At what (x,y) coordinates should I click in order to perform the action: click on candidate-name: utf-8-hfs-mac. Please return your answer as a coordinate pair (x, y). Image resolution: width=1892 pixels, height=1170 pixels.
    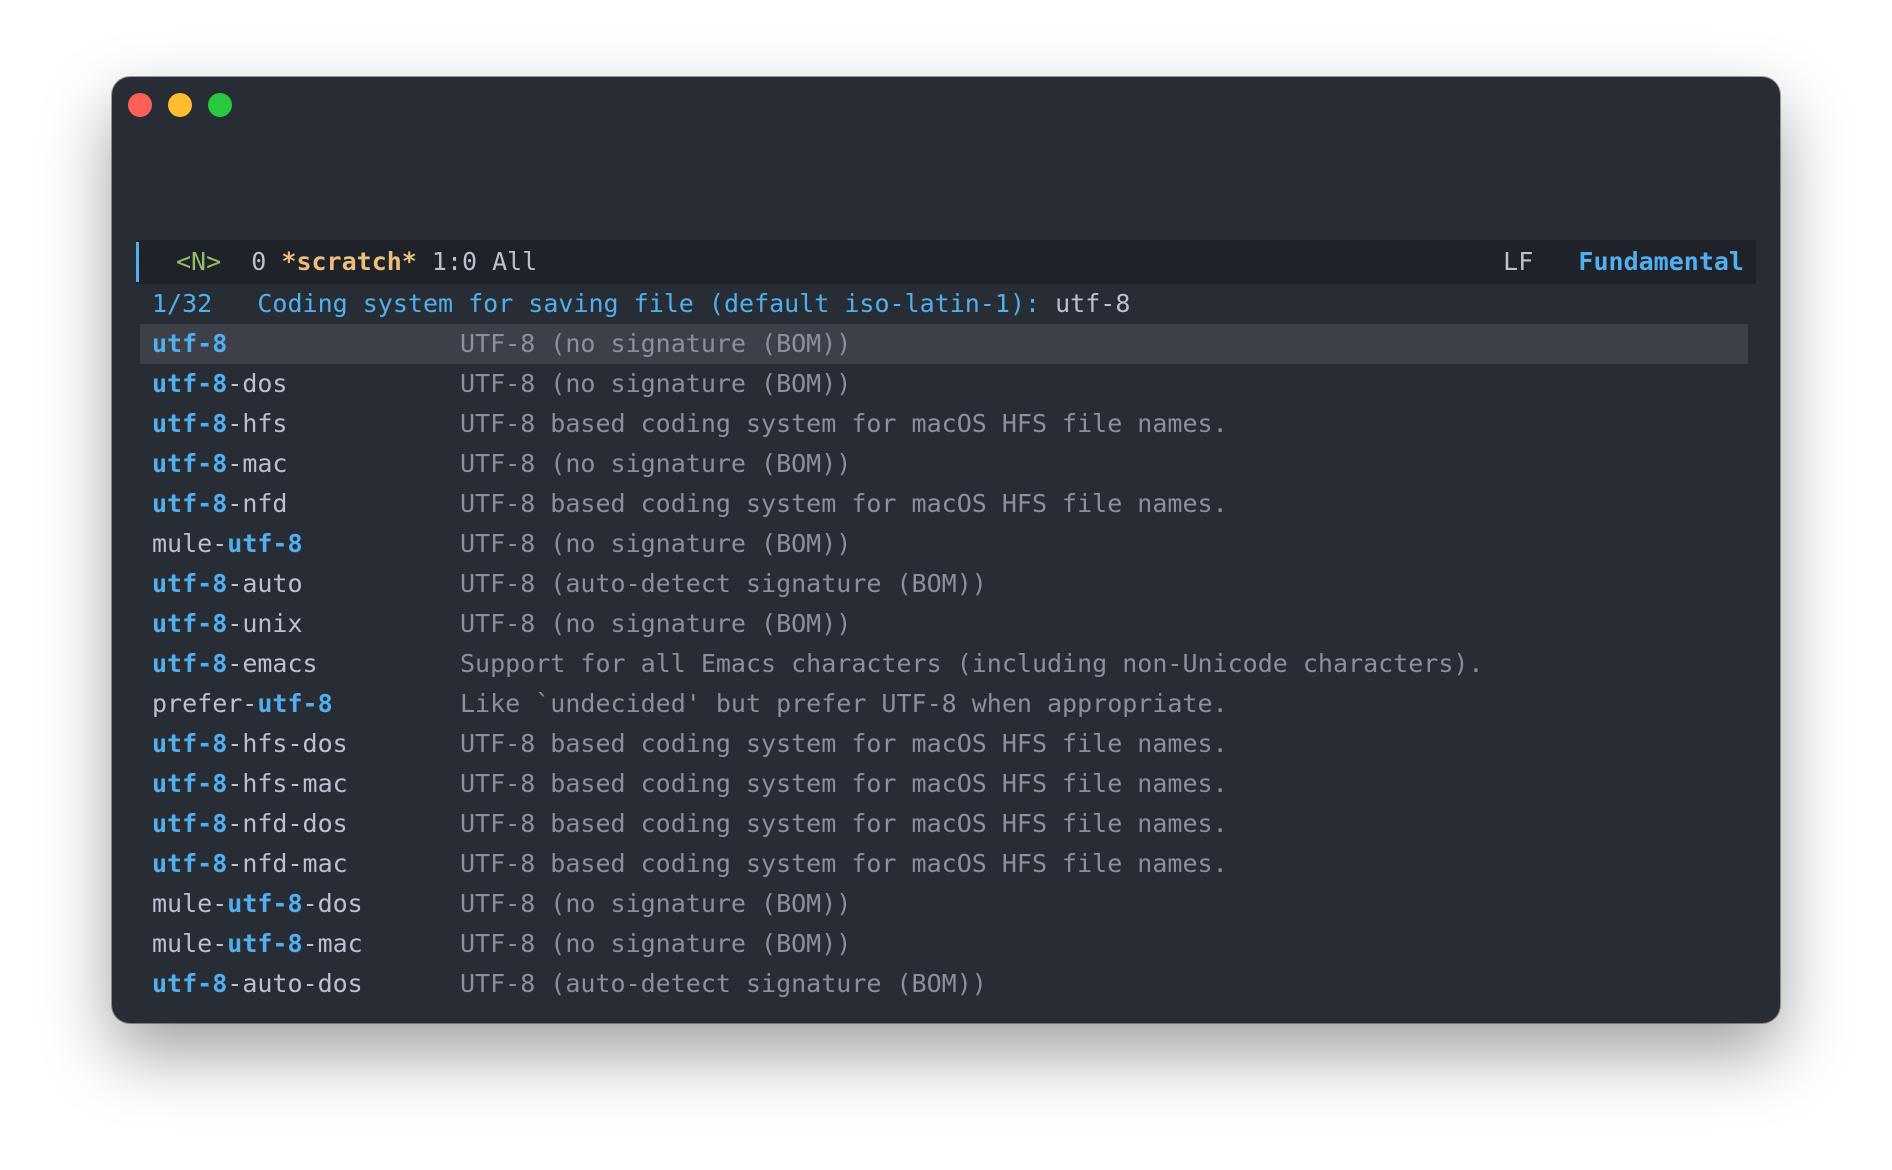
    Looking at the image, I should click on (250, 784).